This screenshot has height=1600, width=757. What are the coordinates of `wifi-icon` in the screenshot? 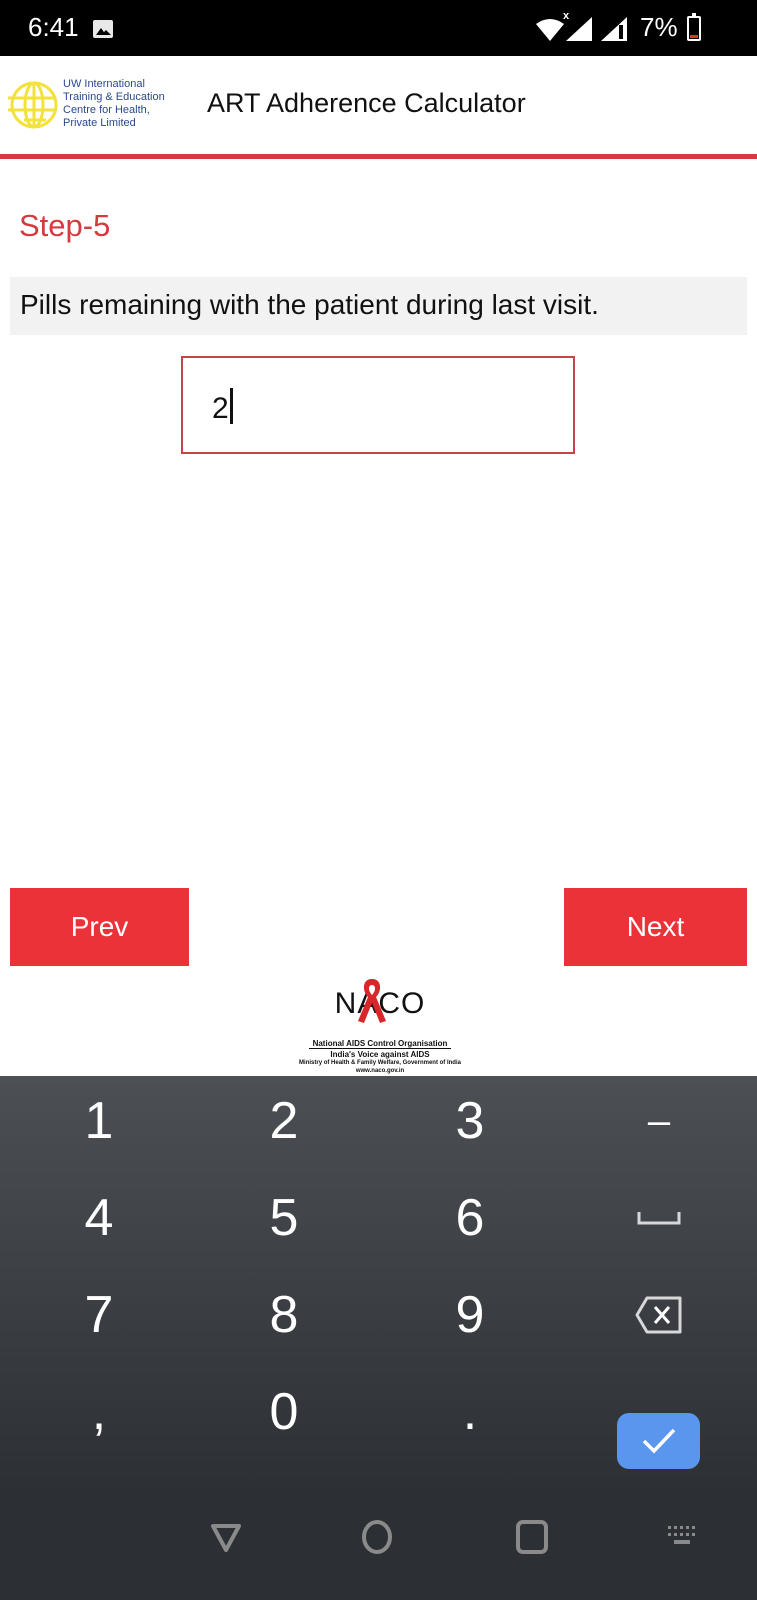 It's located at (550, 30).